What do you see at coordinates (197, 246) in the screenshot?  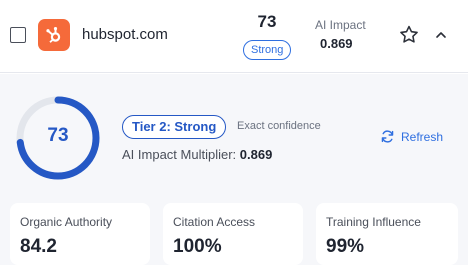 I see `metric-value: 100%` at bounding box center [197, 246].